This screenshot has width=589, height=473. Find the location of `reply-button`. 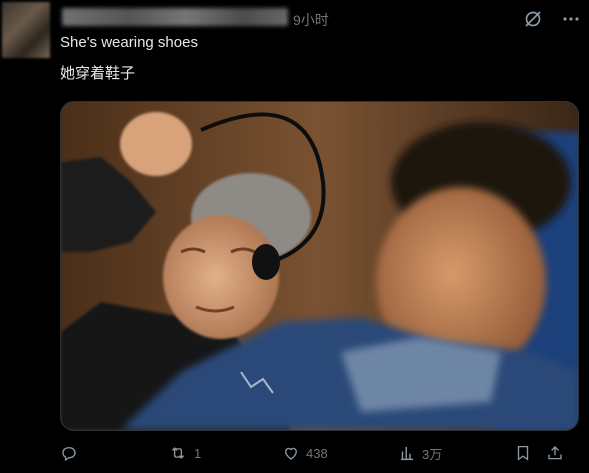

reply-button is located at coordinates (114, 453).